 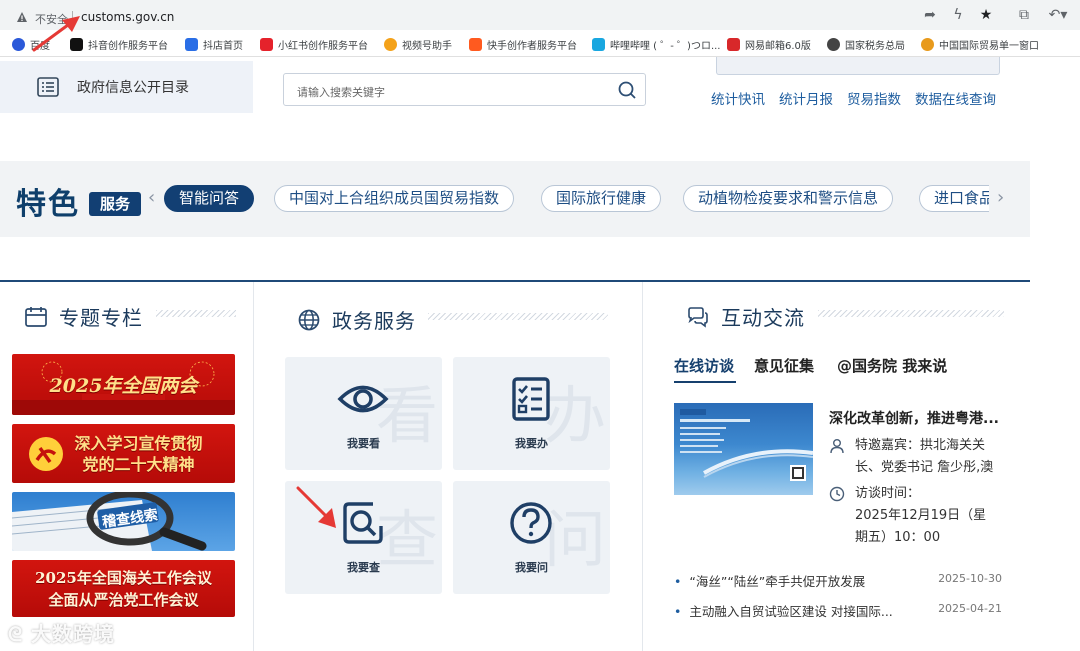 I want to click on list-item: • “海丝”“陆丝”牵手共促开放发展 2025-10-30, so click(x=838, y=580).